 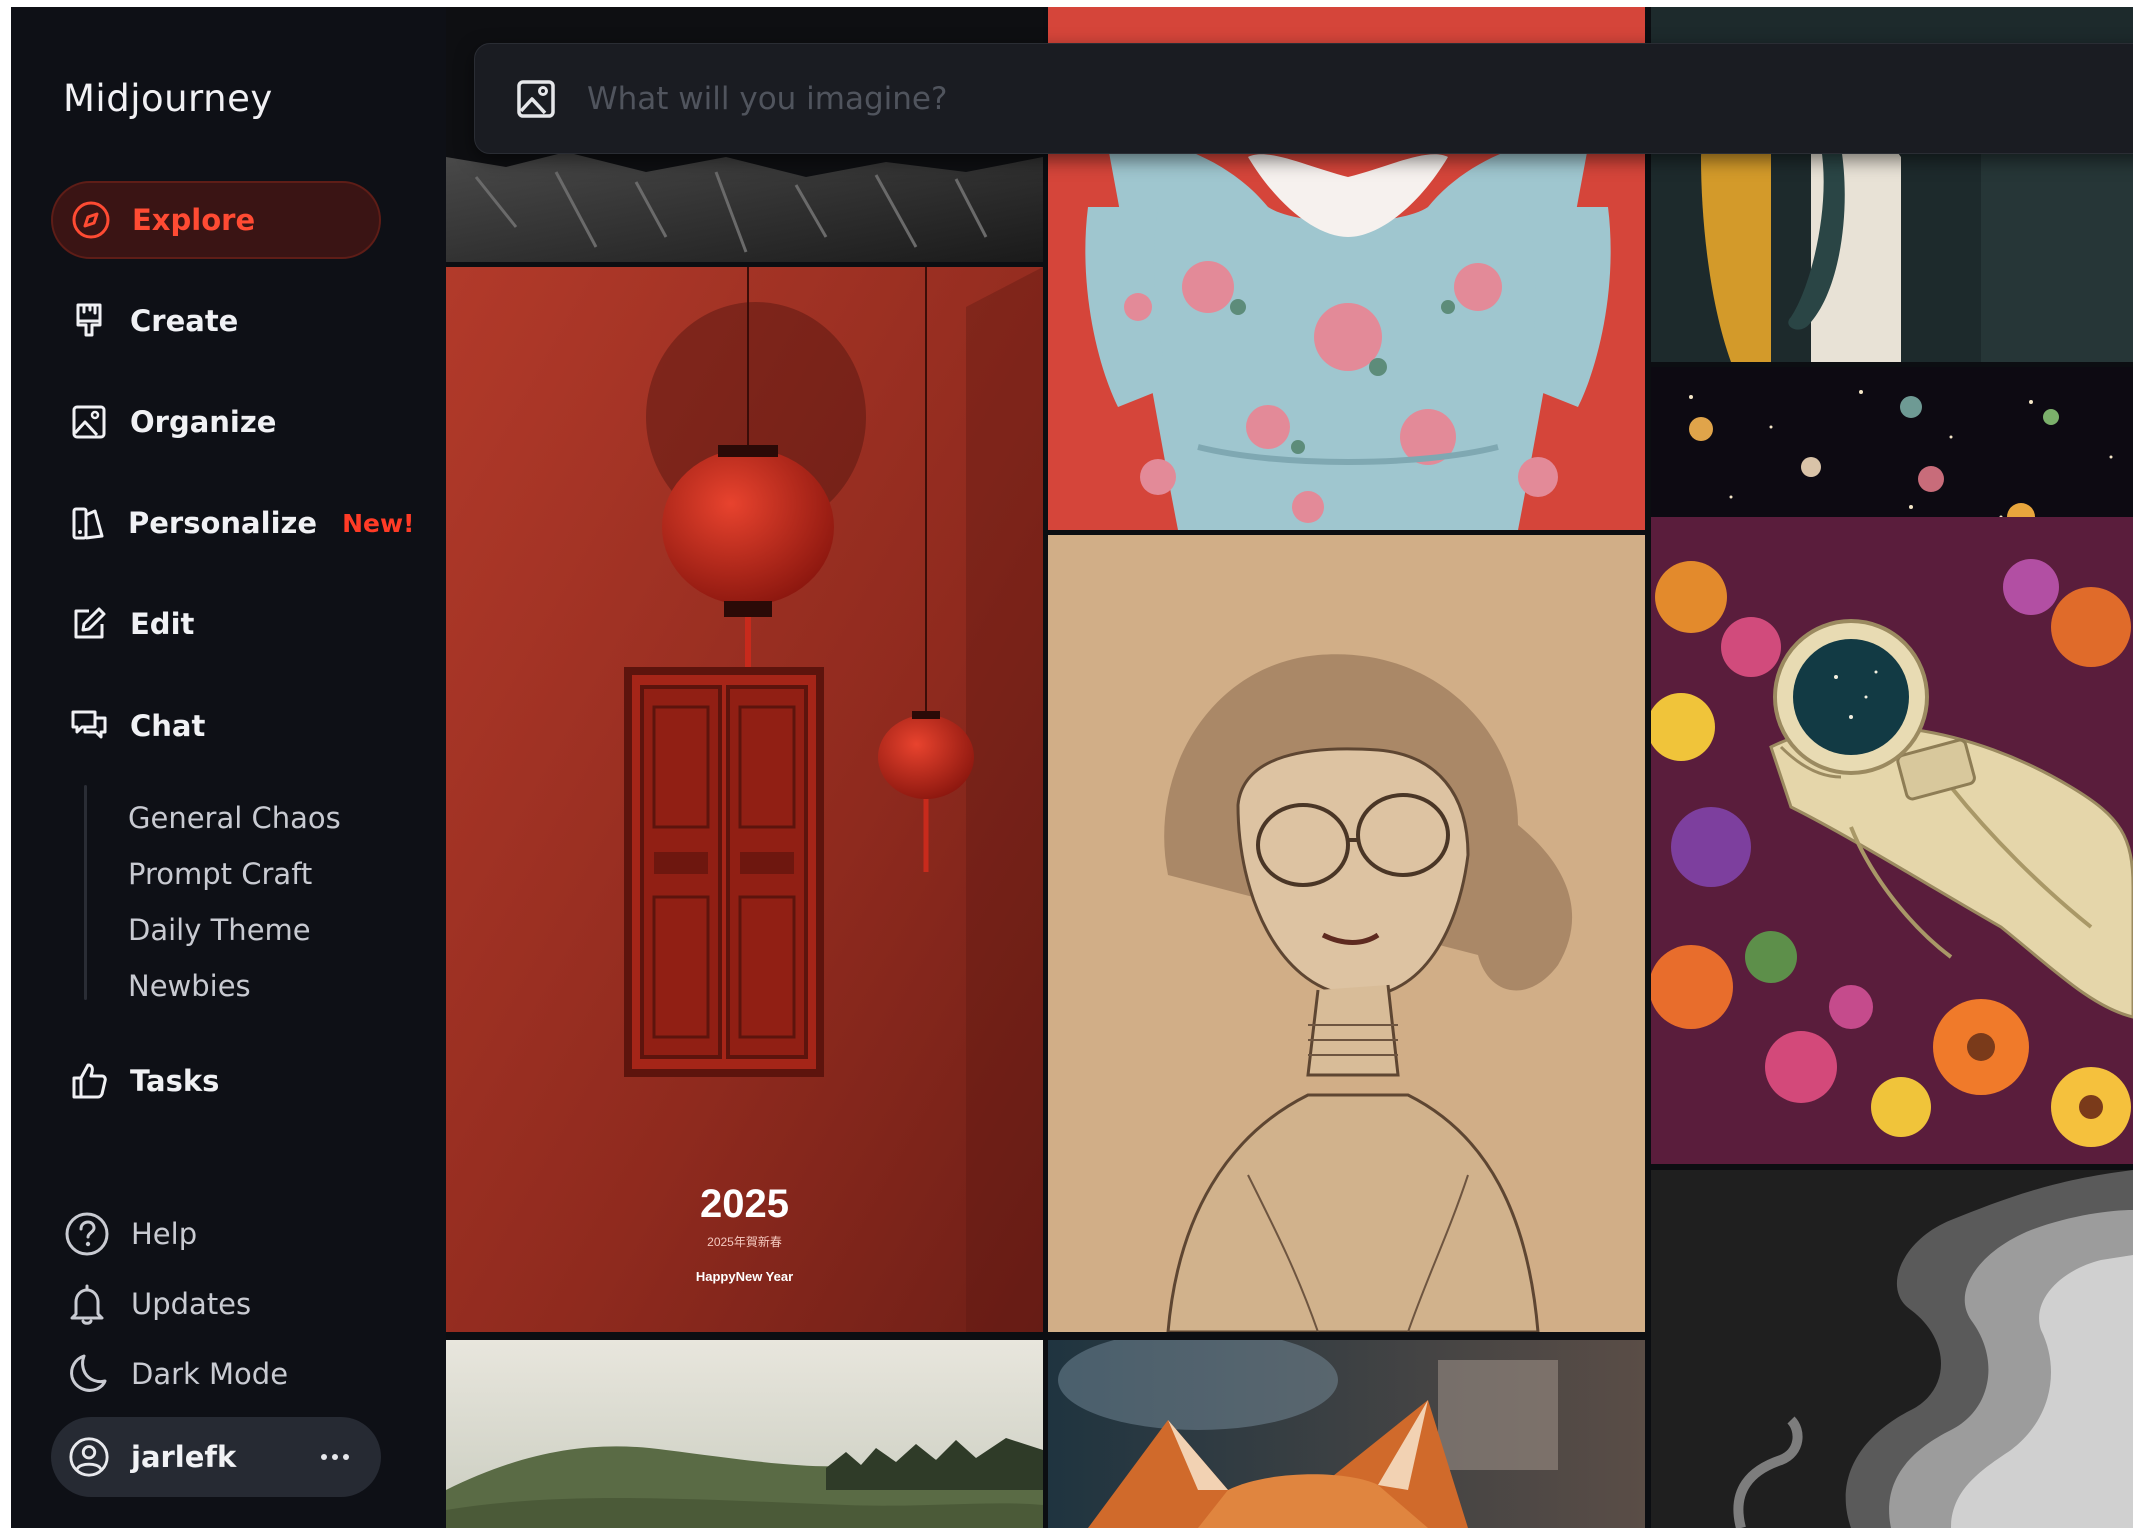 I want to click on ellipsis-icon, so click(x=335, y=1457).